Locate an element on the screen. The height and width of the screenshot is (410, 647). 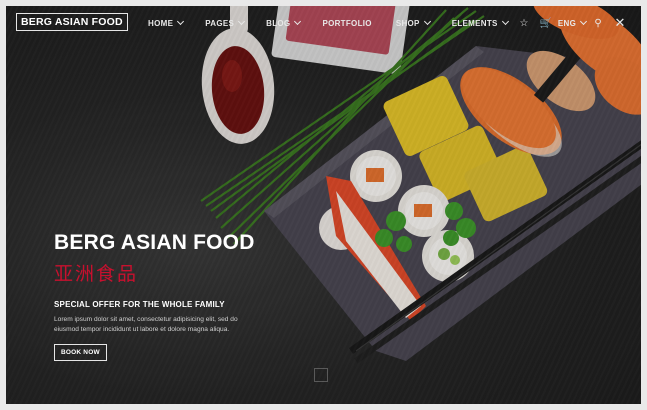
star-icon: ☆ is located at coordinates (524, 23).